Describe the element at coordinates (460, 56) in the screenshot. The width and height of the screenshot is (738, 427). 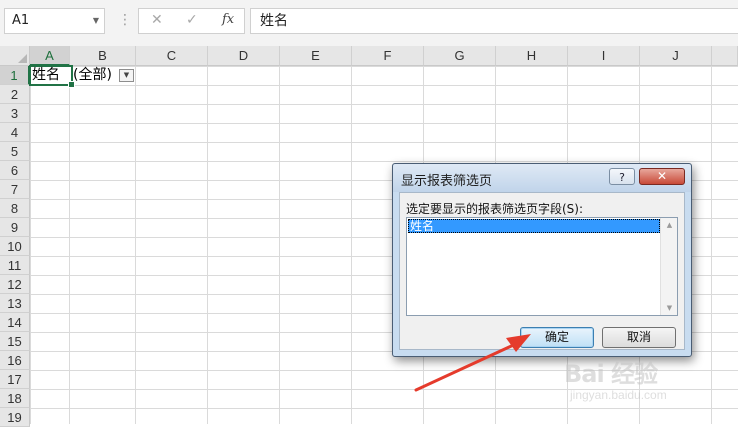
I see `column-header-g: G` at that location.